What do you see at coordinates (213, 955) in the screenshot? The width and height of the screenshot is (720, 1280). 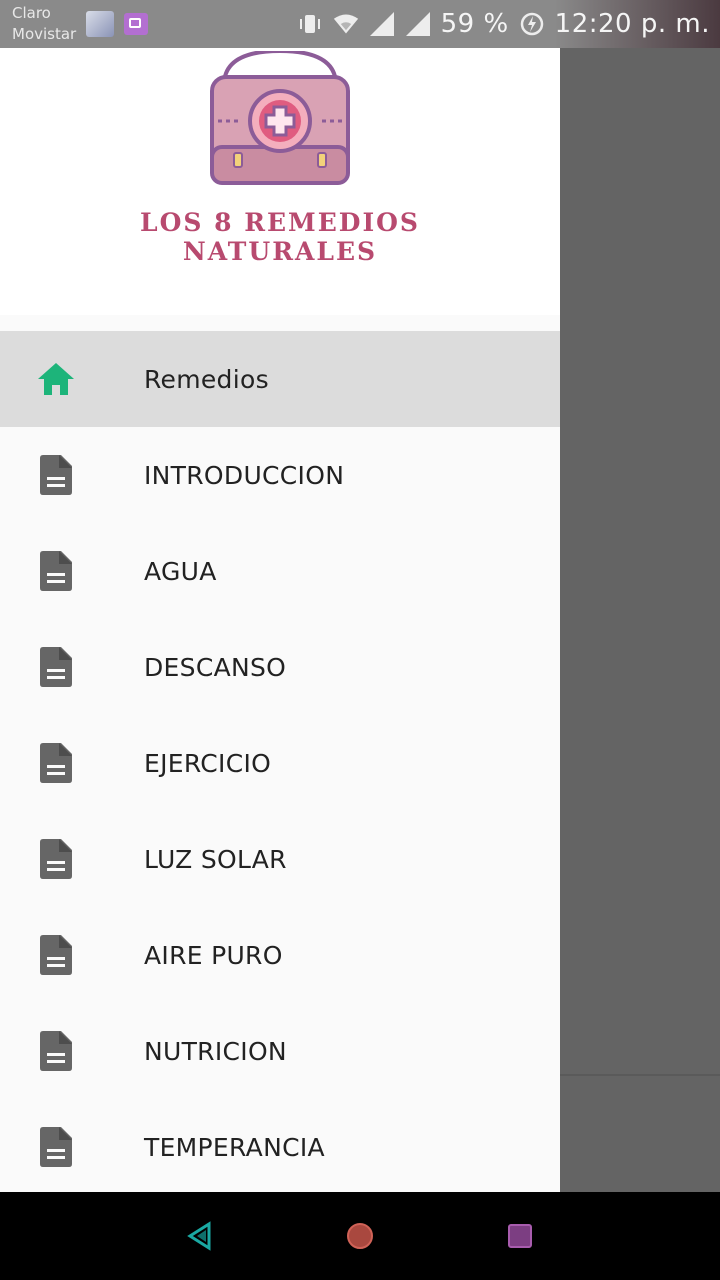 I see `menu-item-label: AIRE PURO` at bounding box center [213, 955].